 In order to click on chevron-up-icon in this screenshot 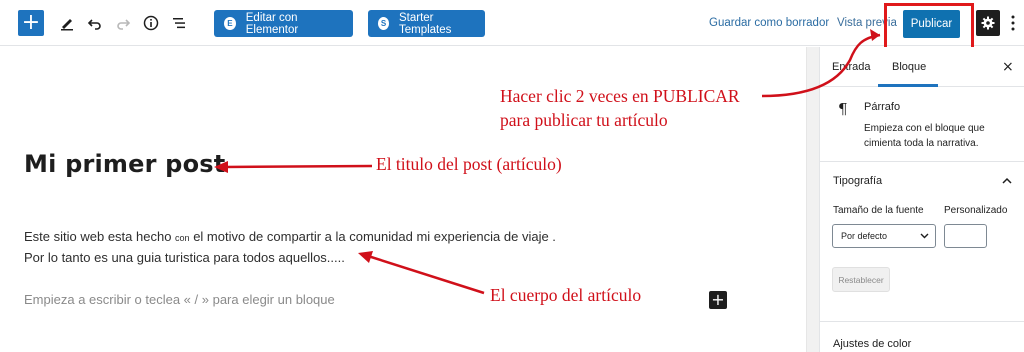, I will do `click(1007, 181)`.